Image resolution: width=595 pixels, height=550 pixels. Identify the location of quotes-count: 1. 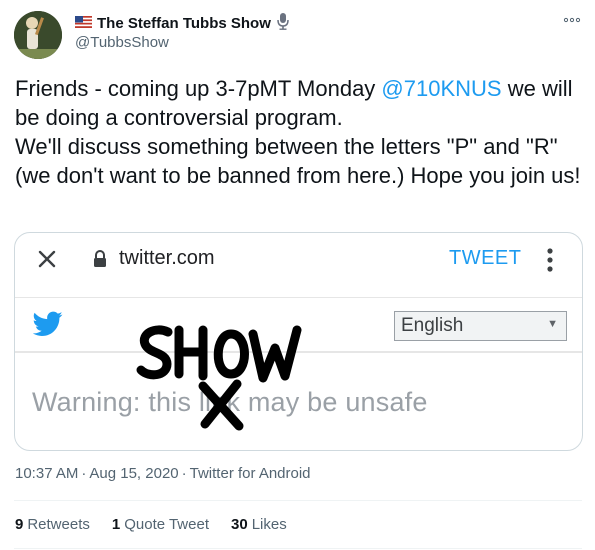
(116, 524).